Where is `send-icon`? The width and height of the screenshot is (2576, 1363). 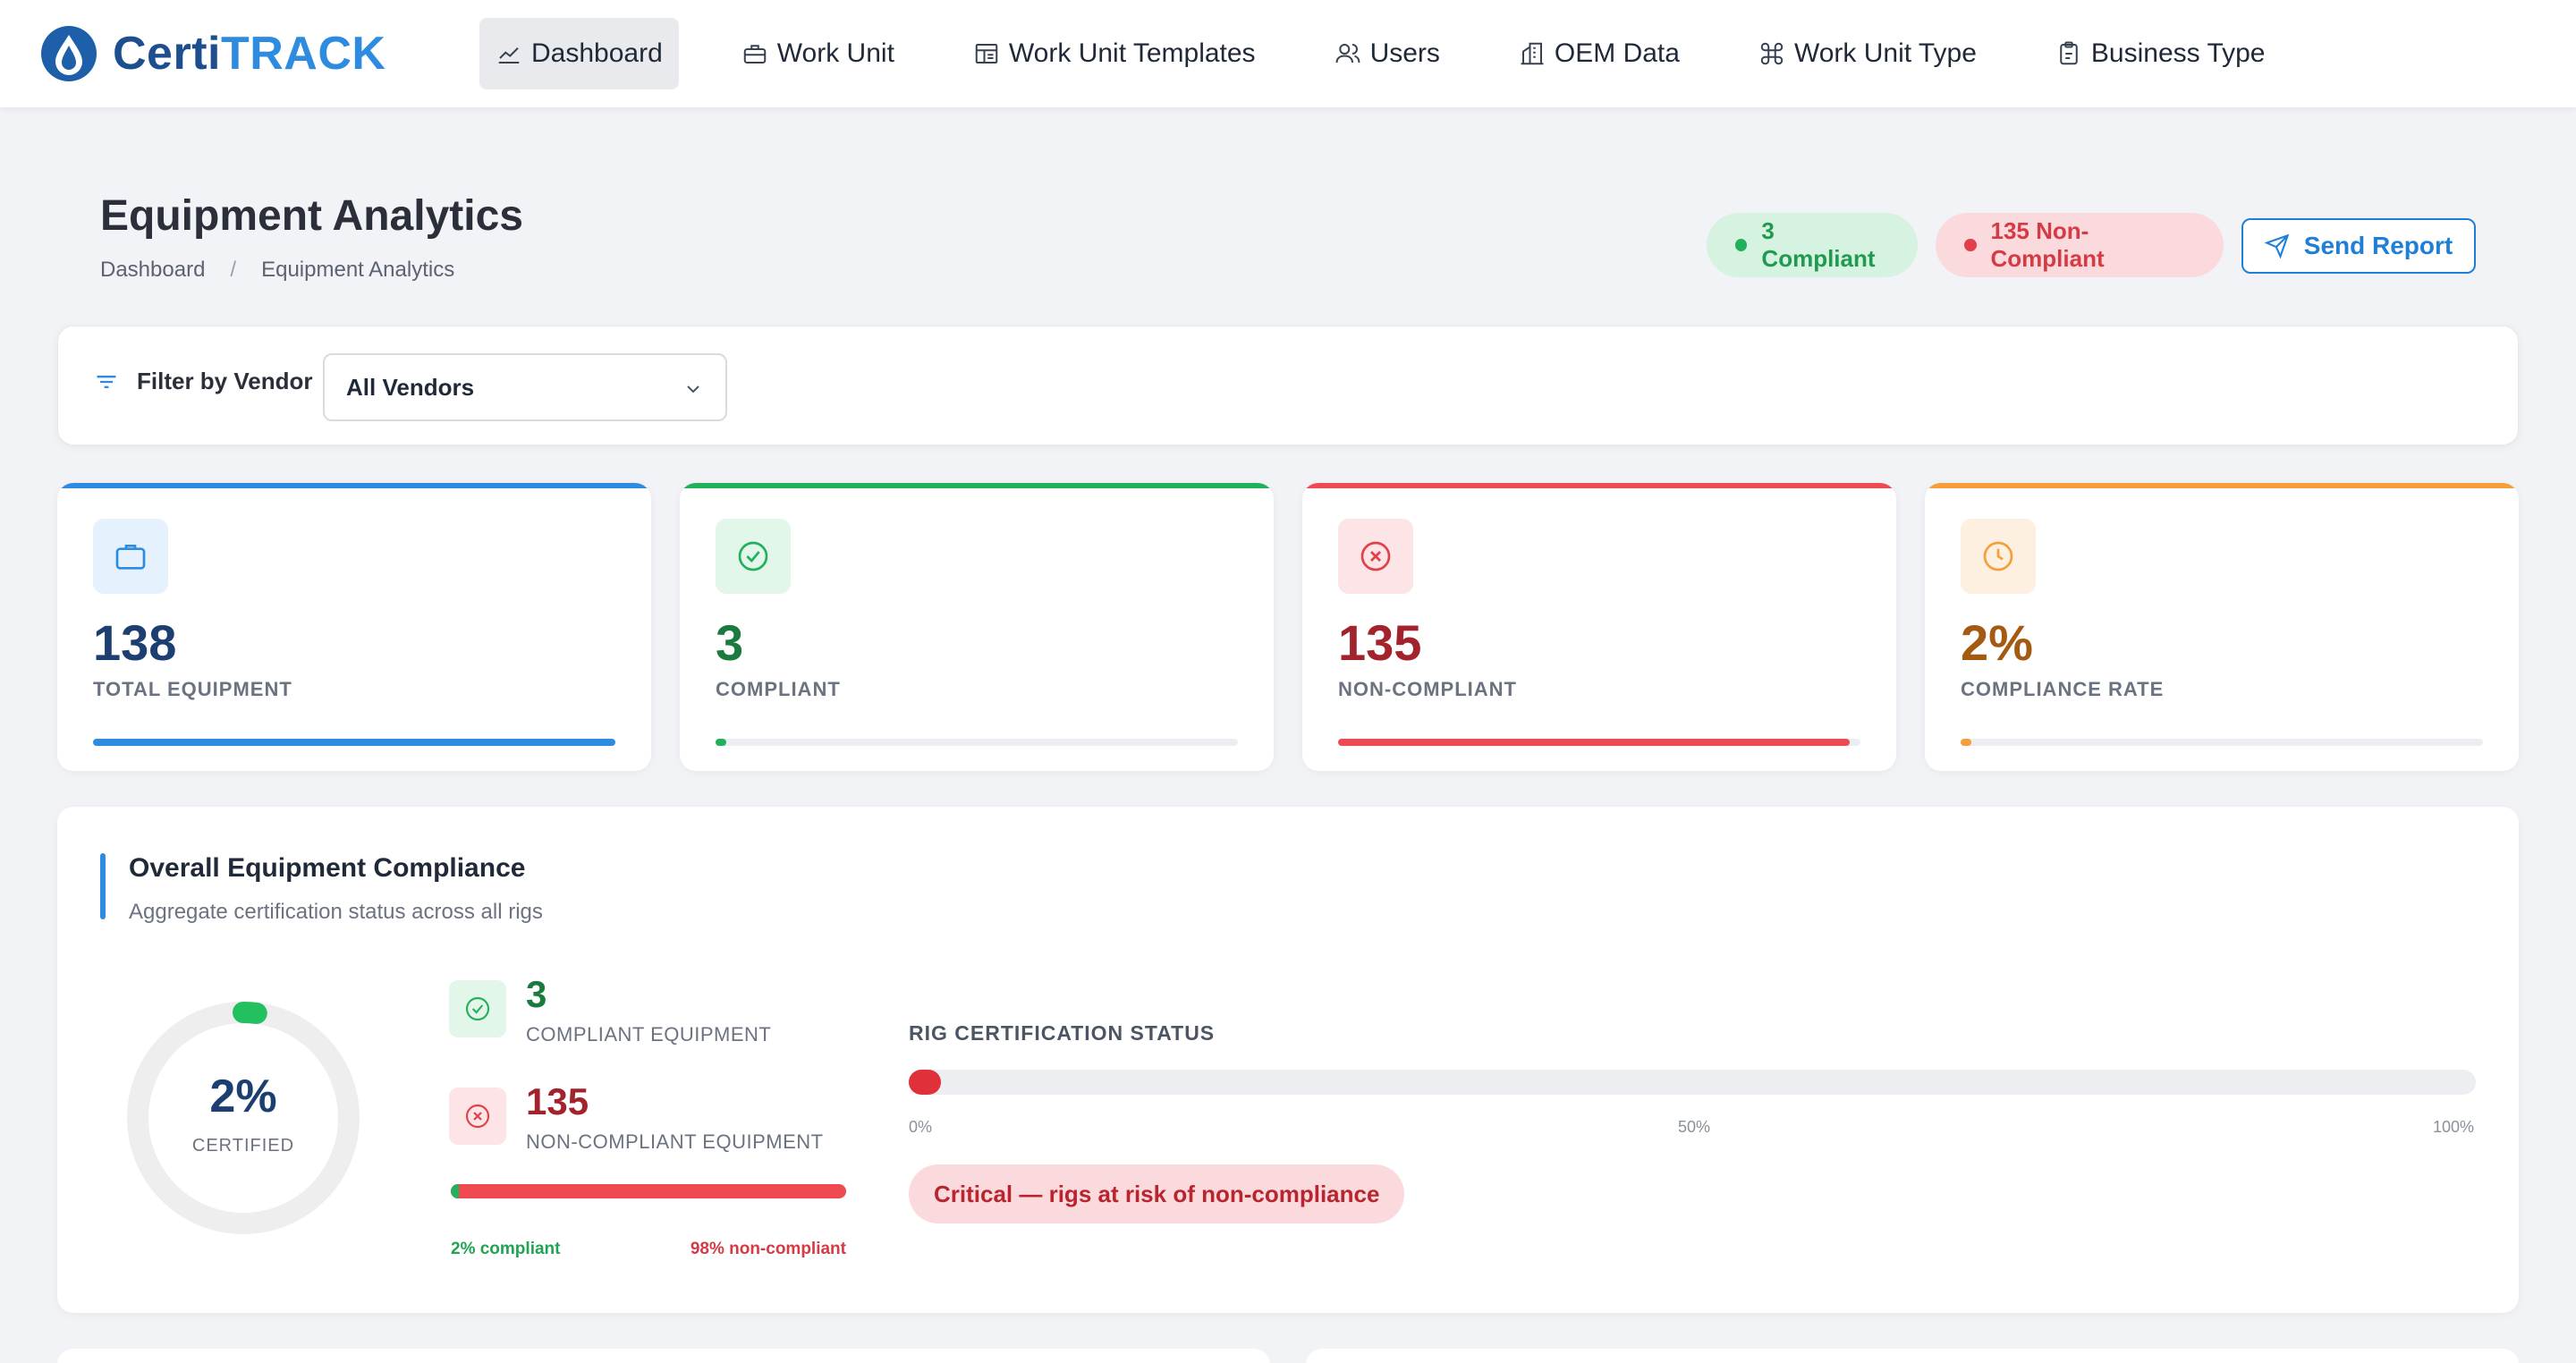
send-icon is located at coordinates (2277, 246).